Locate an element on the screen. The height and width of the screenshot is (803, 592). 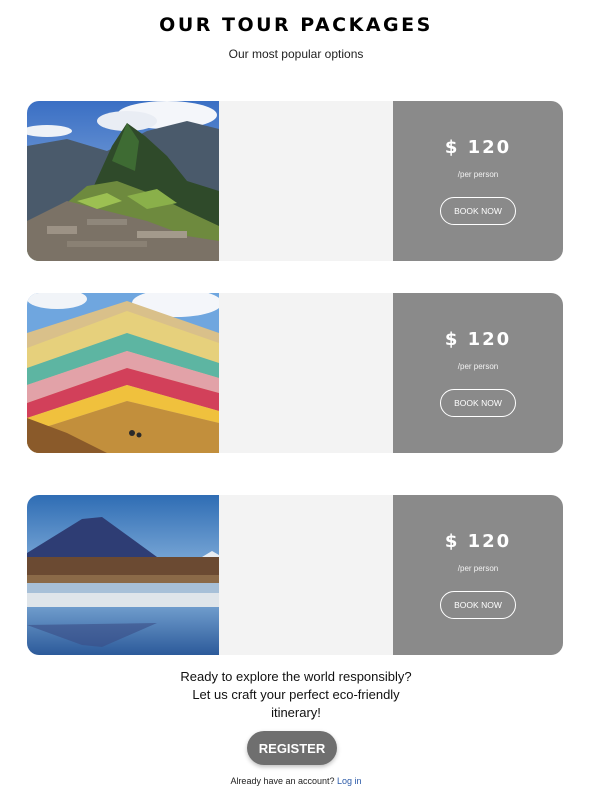
cta-line: itinerary! is located at coordinates (296, 712).